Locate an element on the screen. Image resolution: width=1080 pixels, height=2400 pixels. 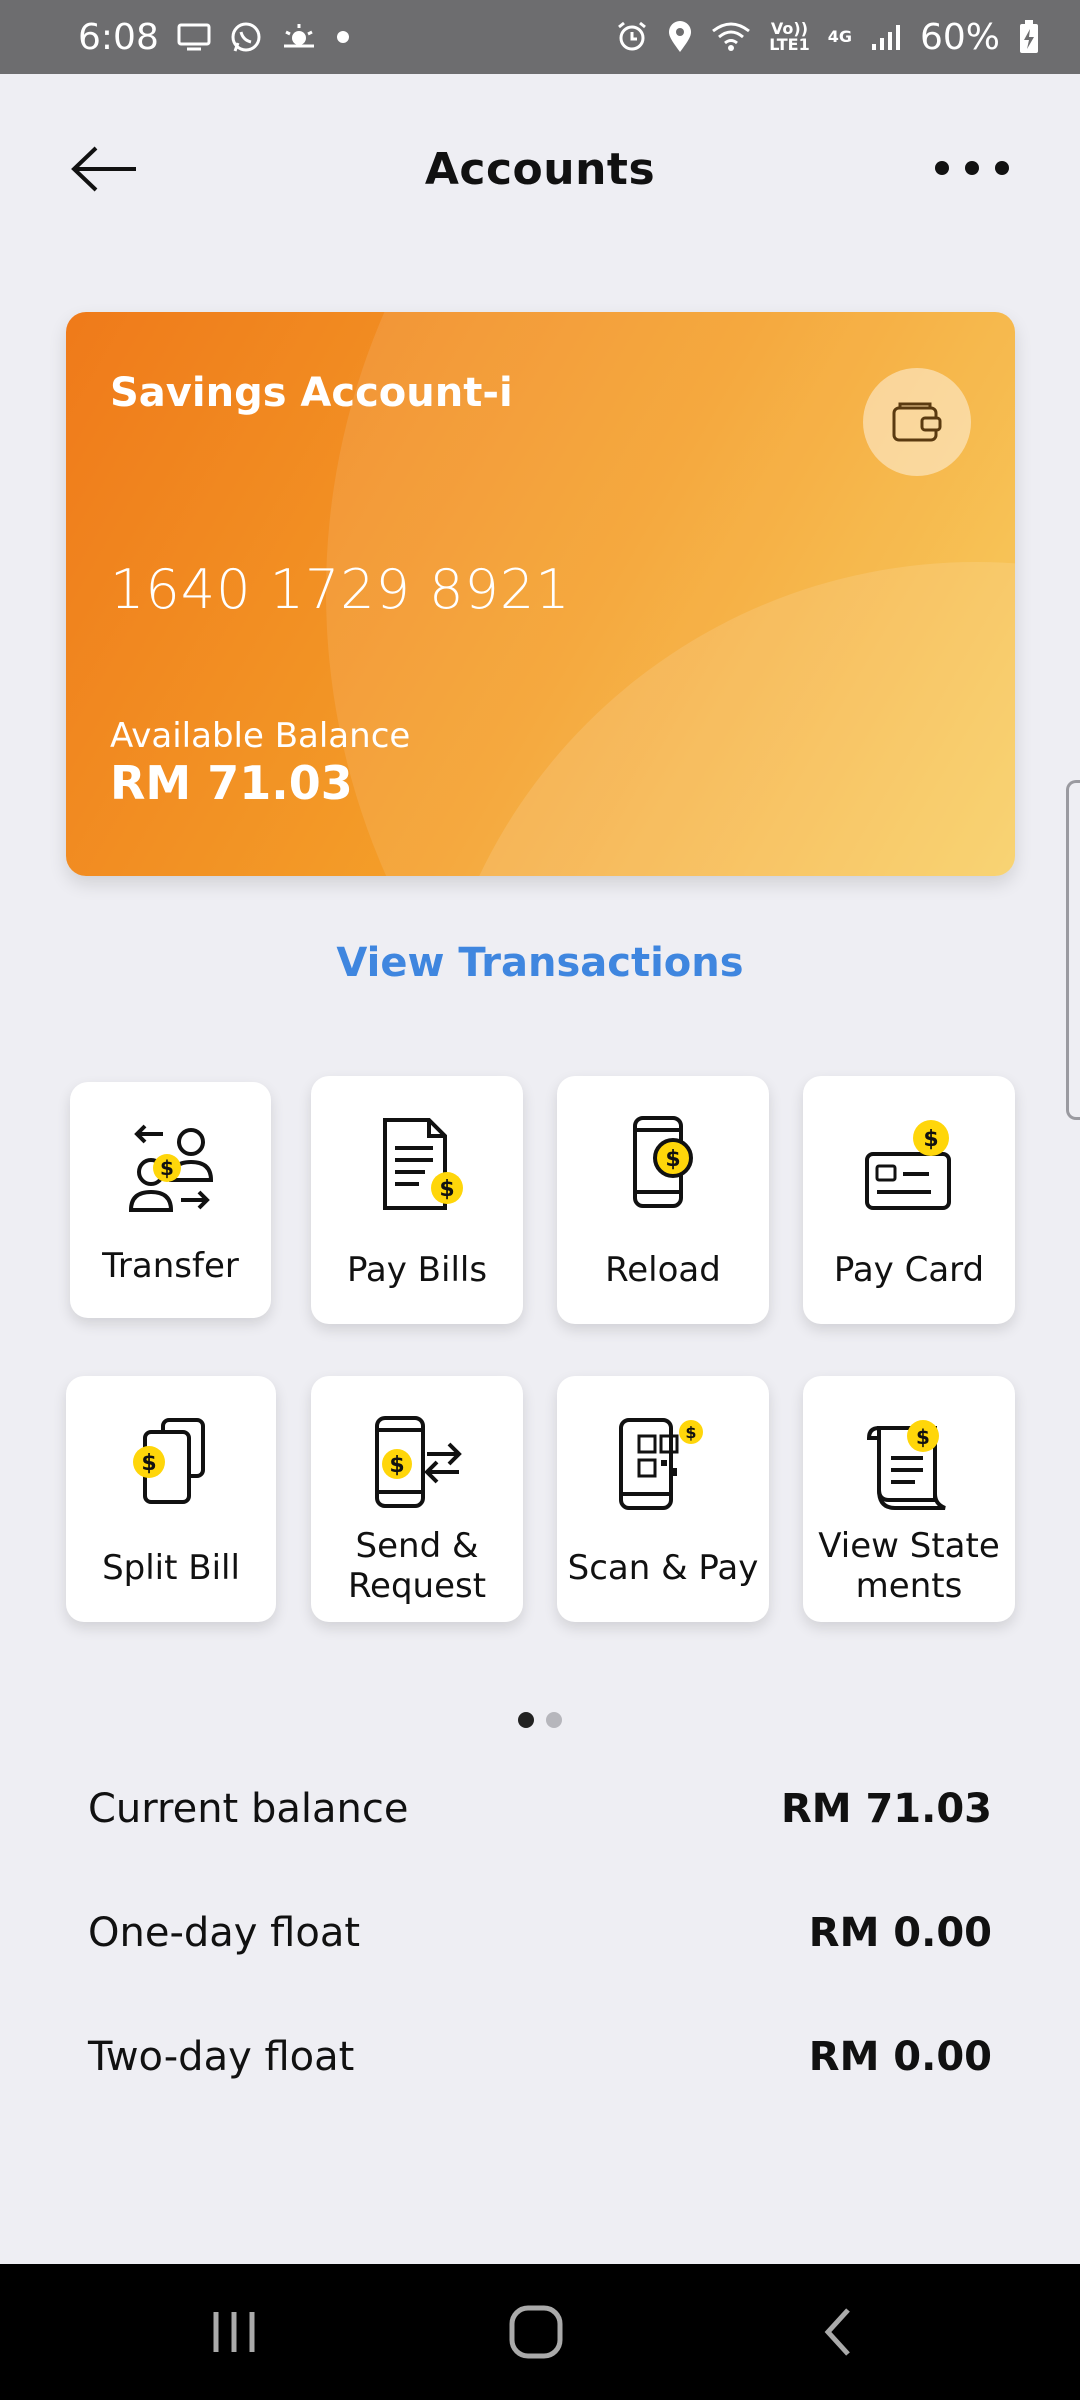
current-balance-label: Current balance is located at coordinates (248, 1809).